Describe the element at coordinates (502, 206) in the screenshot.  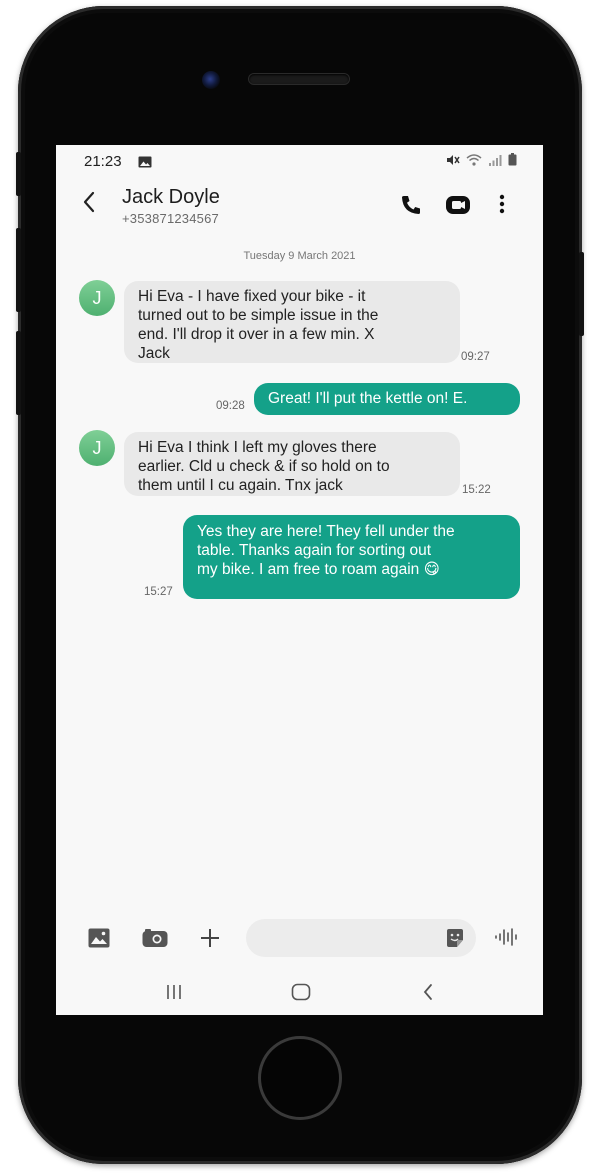
I see `more-options-icon` at that location.